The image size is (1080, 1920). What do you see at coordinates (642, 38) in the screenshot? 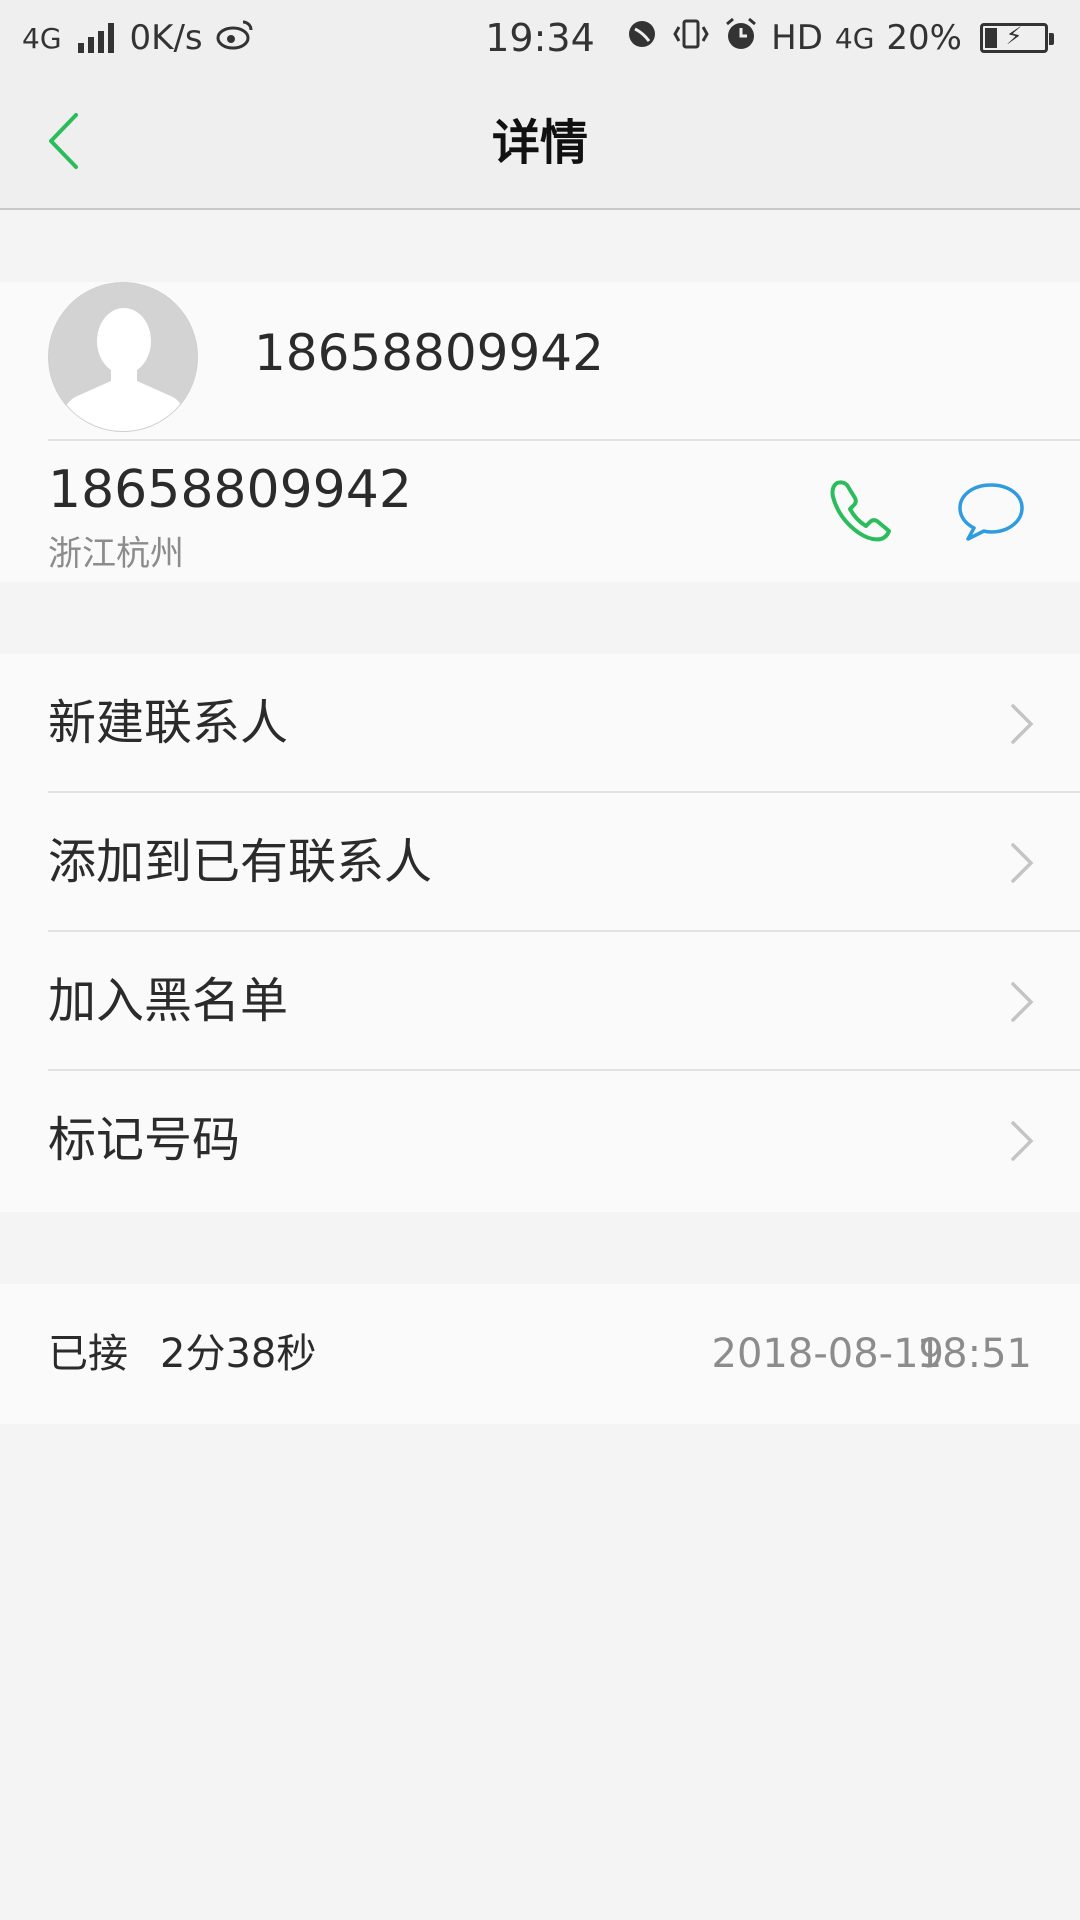
I see `nfc-icon` at bounding box center [642, 38].